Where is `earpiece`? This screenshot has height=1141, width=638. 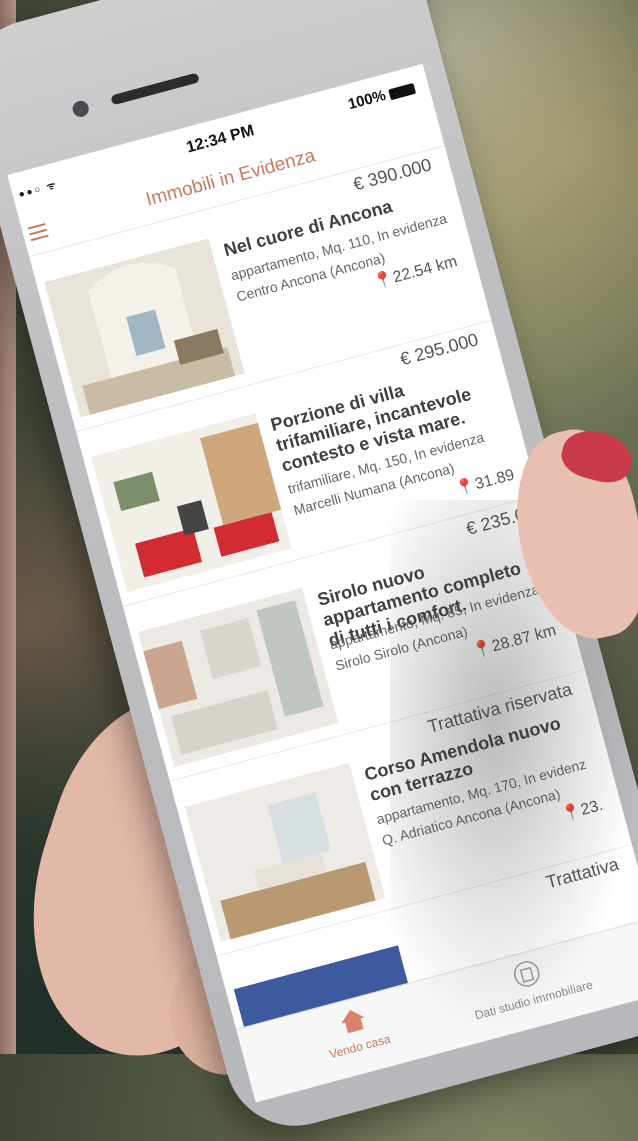 earpiece is located at coordinates (155, 89).